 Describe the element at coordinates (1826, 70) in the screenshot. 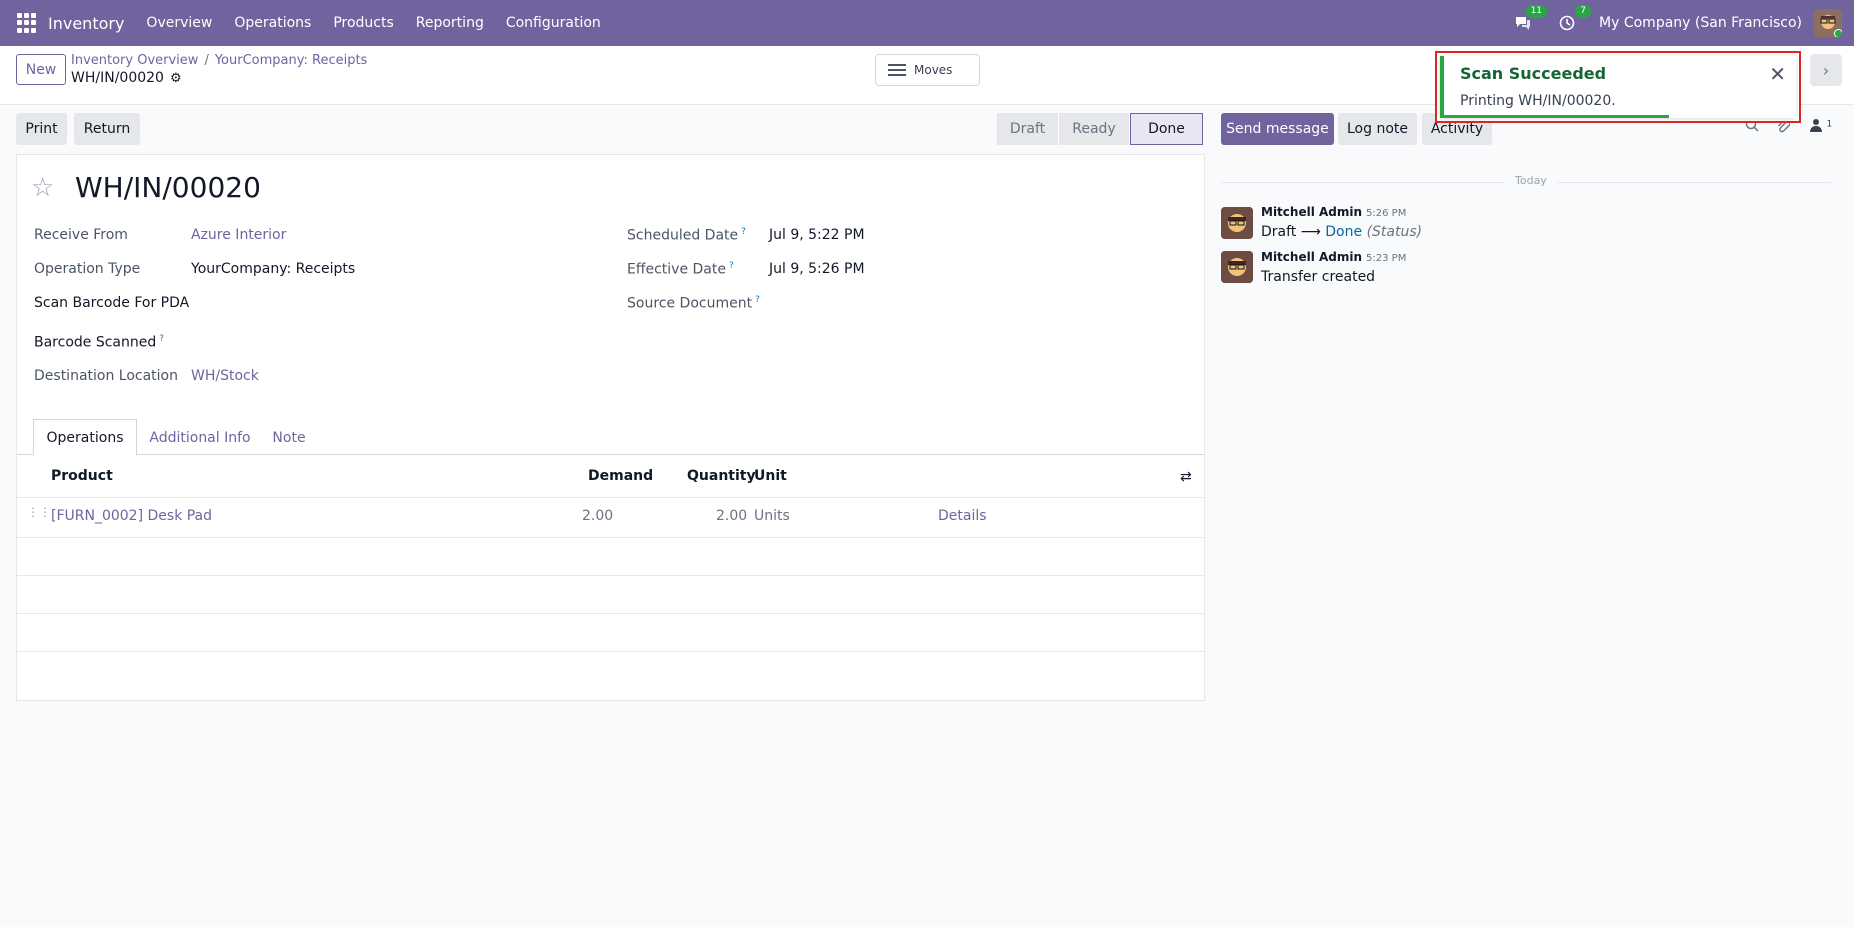

I see `chevron-right-icon: ›` at that location.